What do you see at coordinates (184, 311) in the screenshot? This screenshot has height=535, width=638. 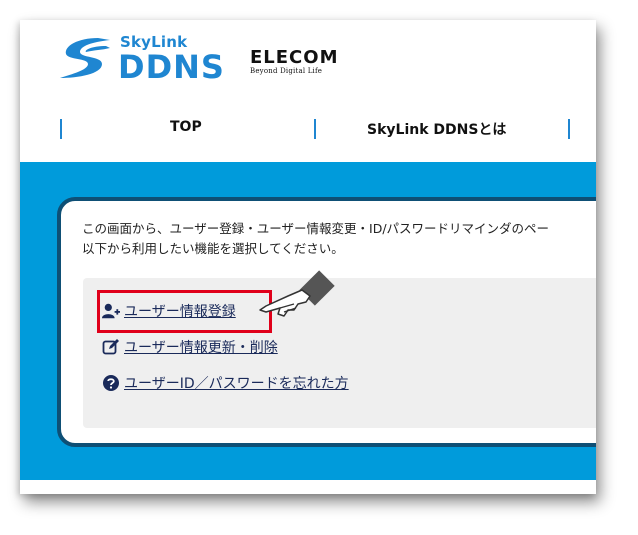 I see `highlight-box` at bounding box center [184, 311].